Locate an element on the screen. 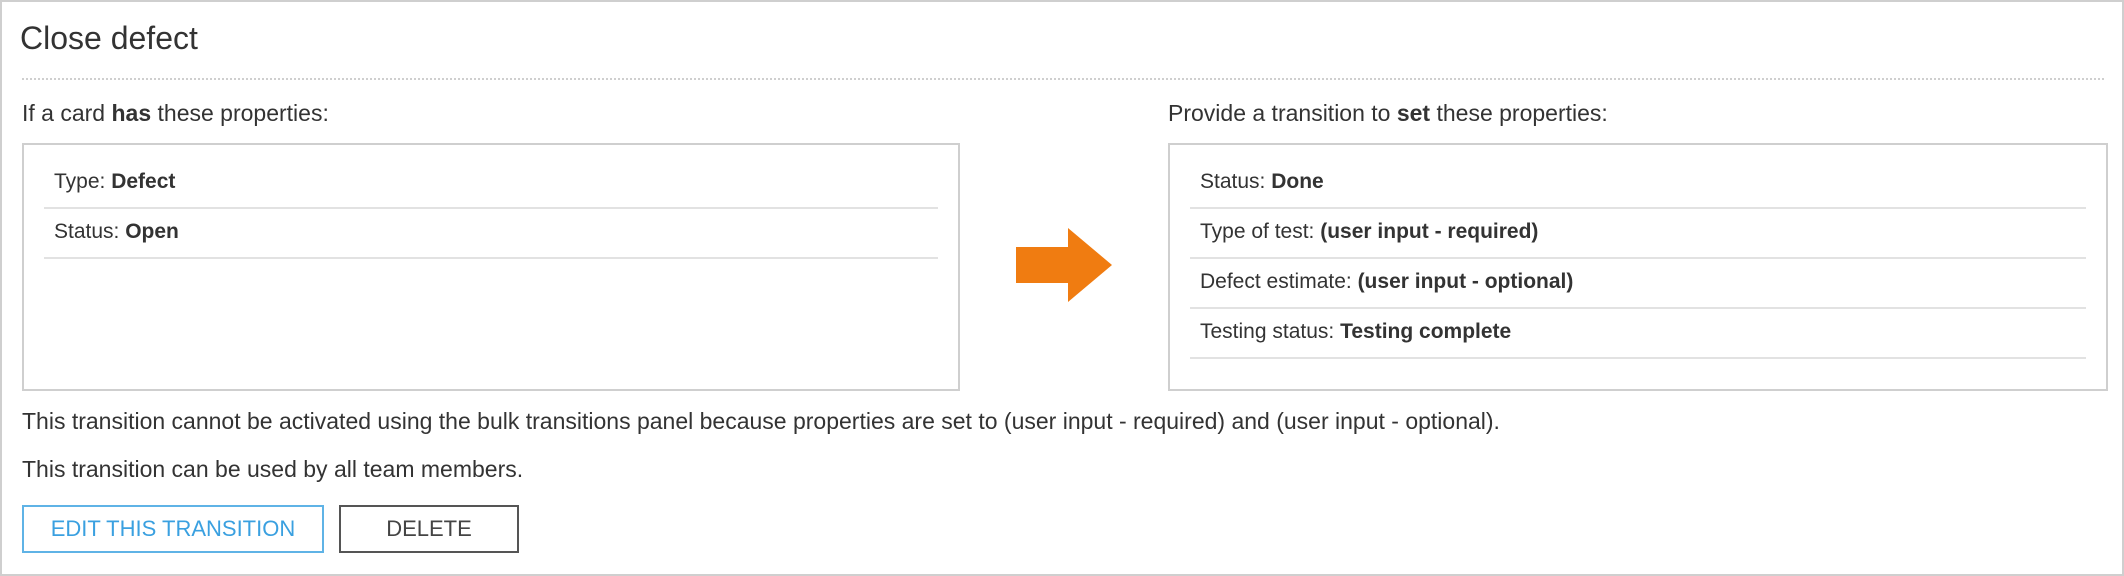 The image size is (2124, 576). property-value: Defect is located at coordinates (143, 181).